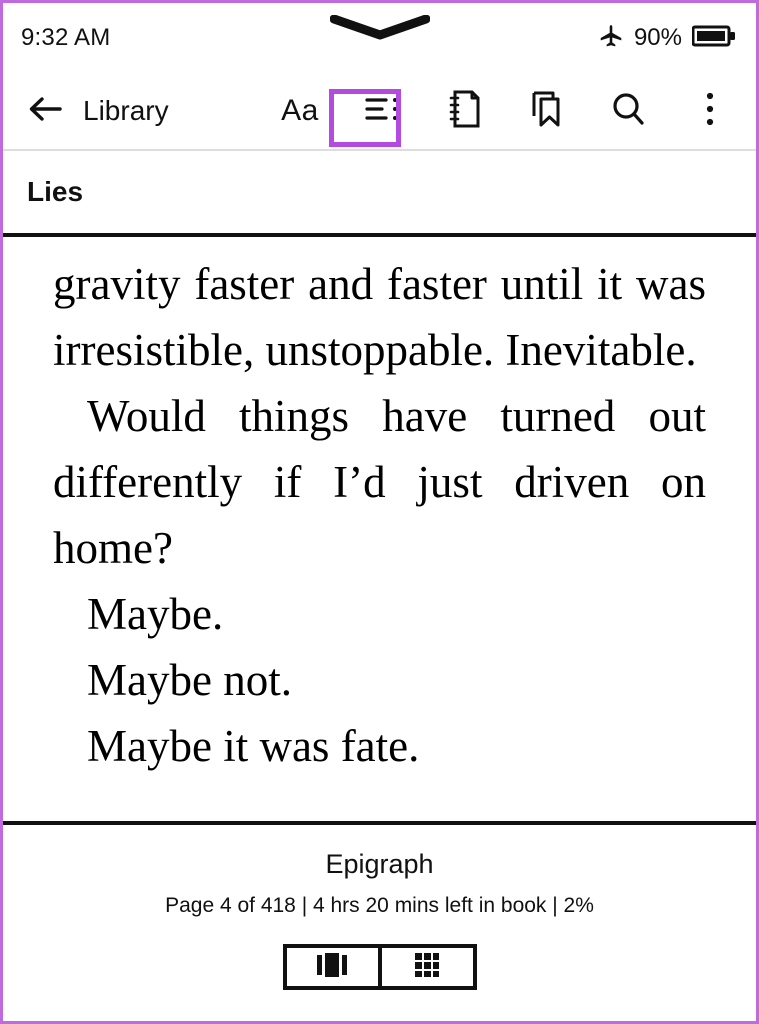  What do you see at coordinates (45, 111) in the screenshot?
I see `back-arrow-icon` at bounding box center [45, 111].